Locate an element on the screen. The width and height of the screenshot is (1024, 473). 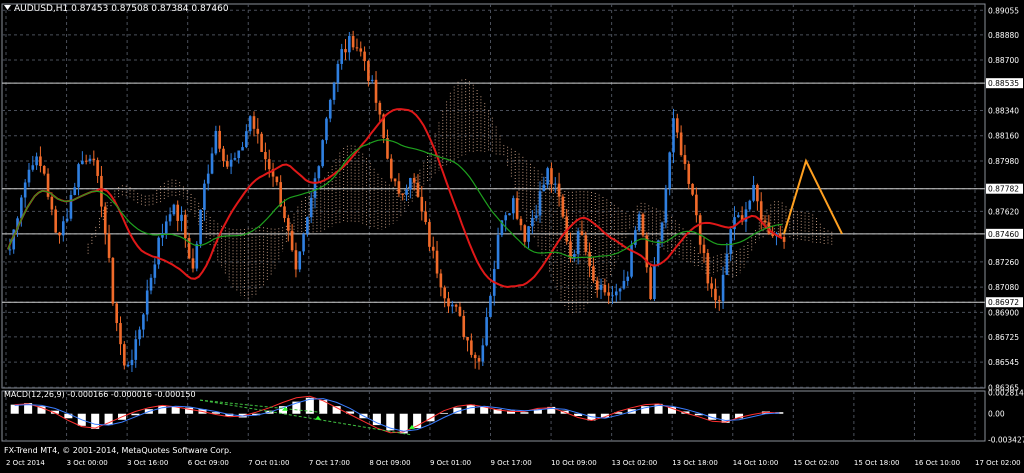
macd-panel is located at coordinates (397, 415).